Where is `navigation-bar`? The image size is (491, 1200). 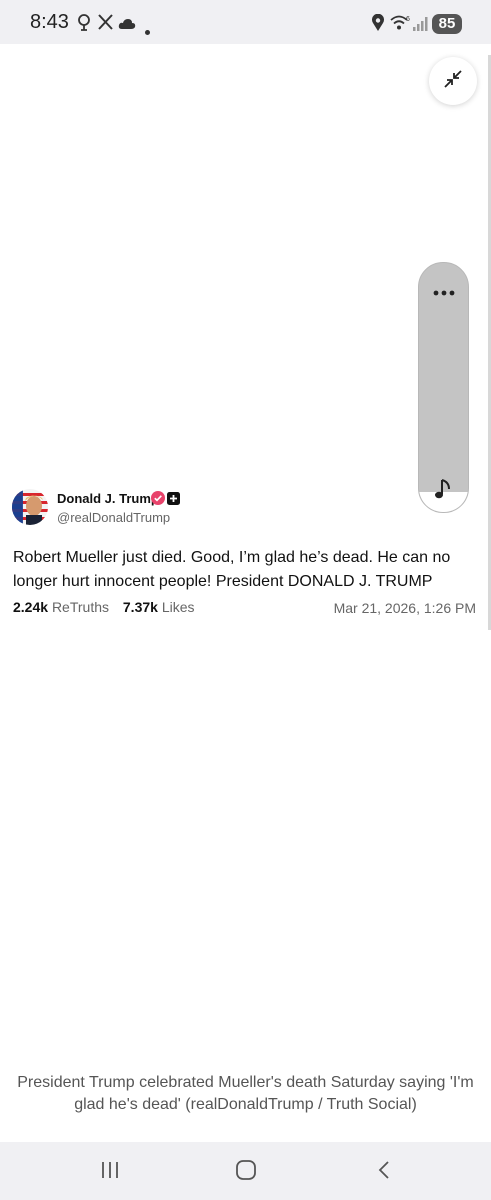 navigation-bar is located at coordinates (245, 1171).